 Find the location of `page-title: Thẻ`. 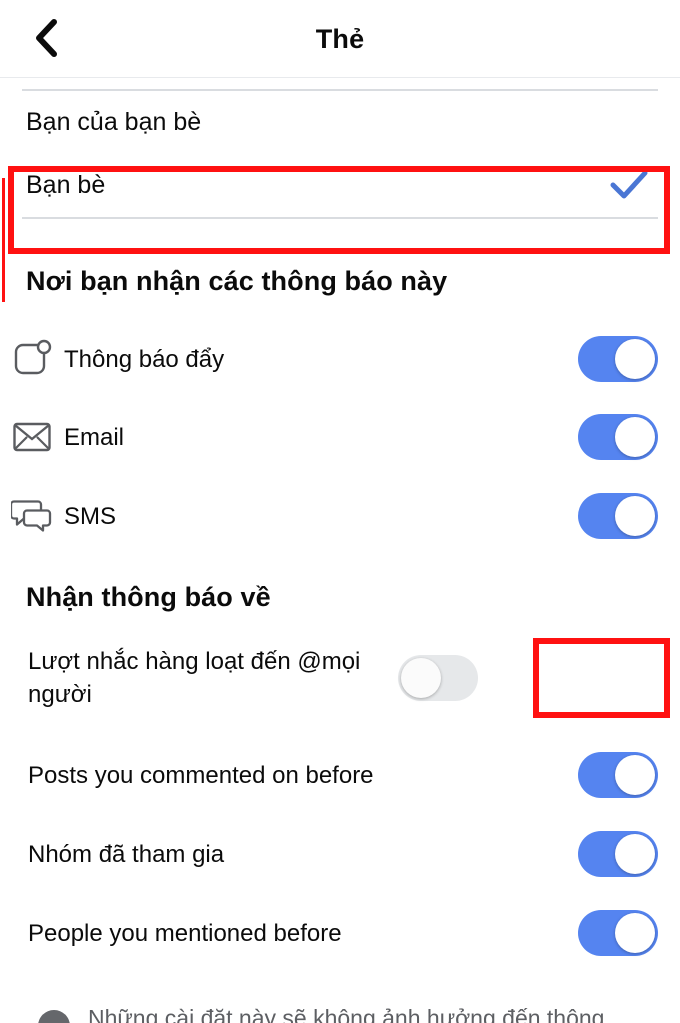

page-title: Thẻ is located at coordinates (340, 38).